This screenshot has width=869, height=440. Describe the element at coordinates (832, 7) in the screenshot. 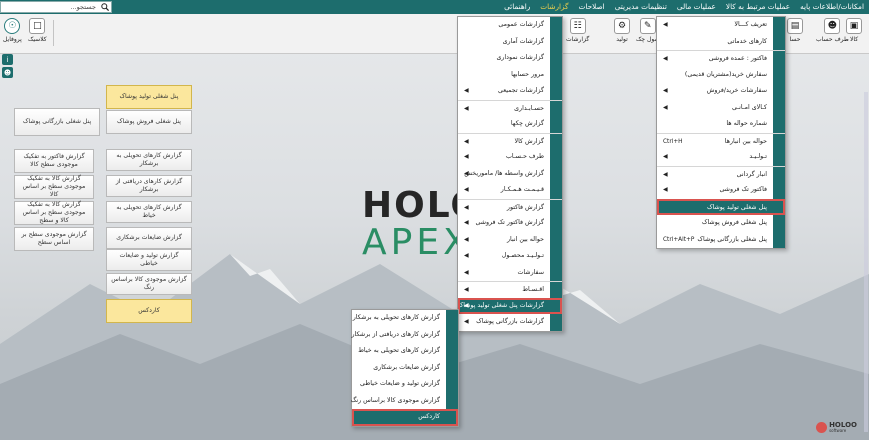

I see `menu-0: امکانات/اطلاعات پایه` at that location.